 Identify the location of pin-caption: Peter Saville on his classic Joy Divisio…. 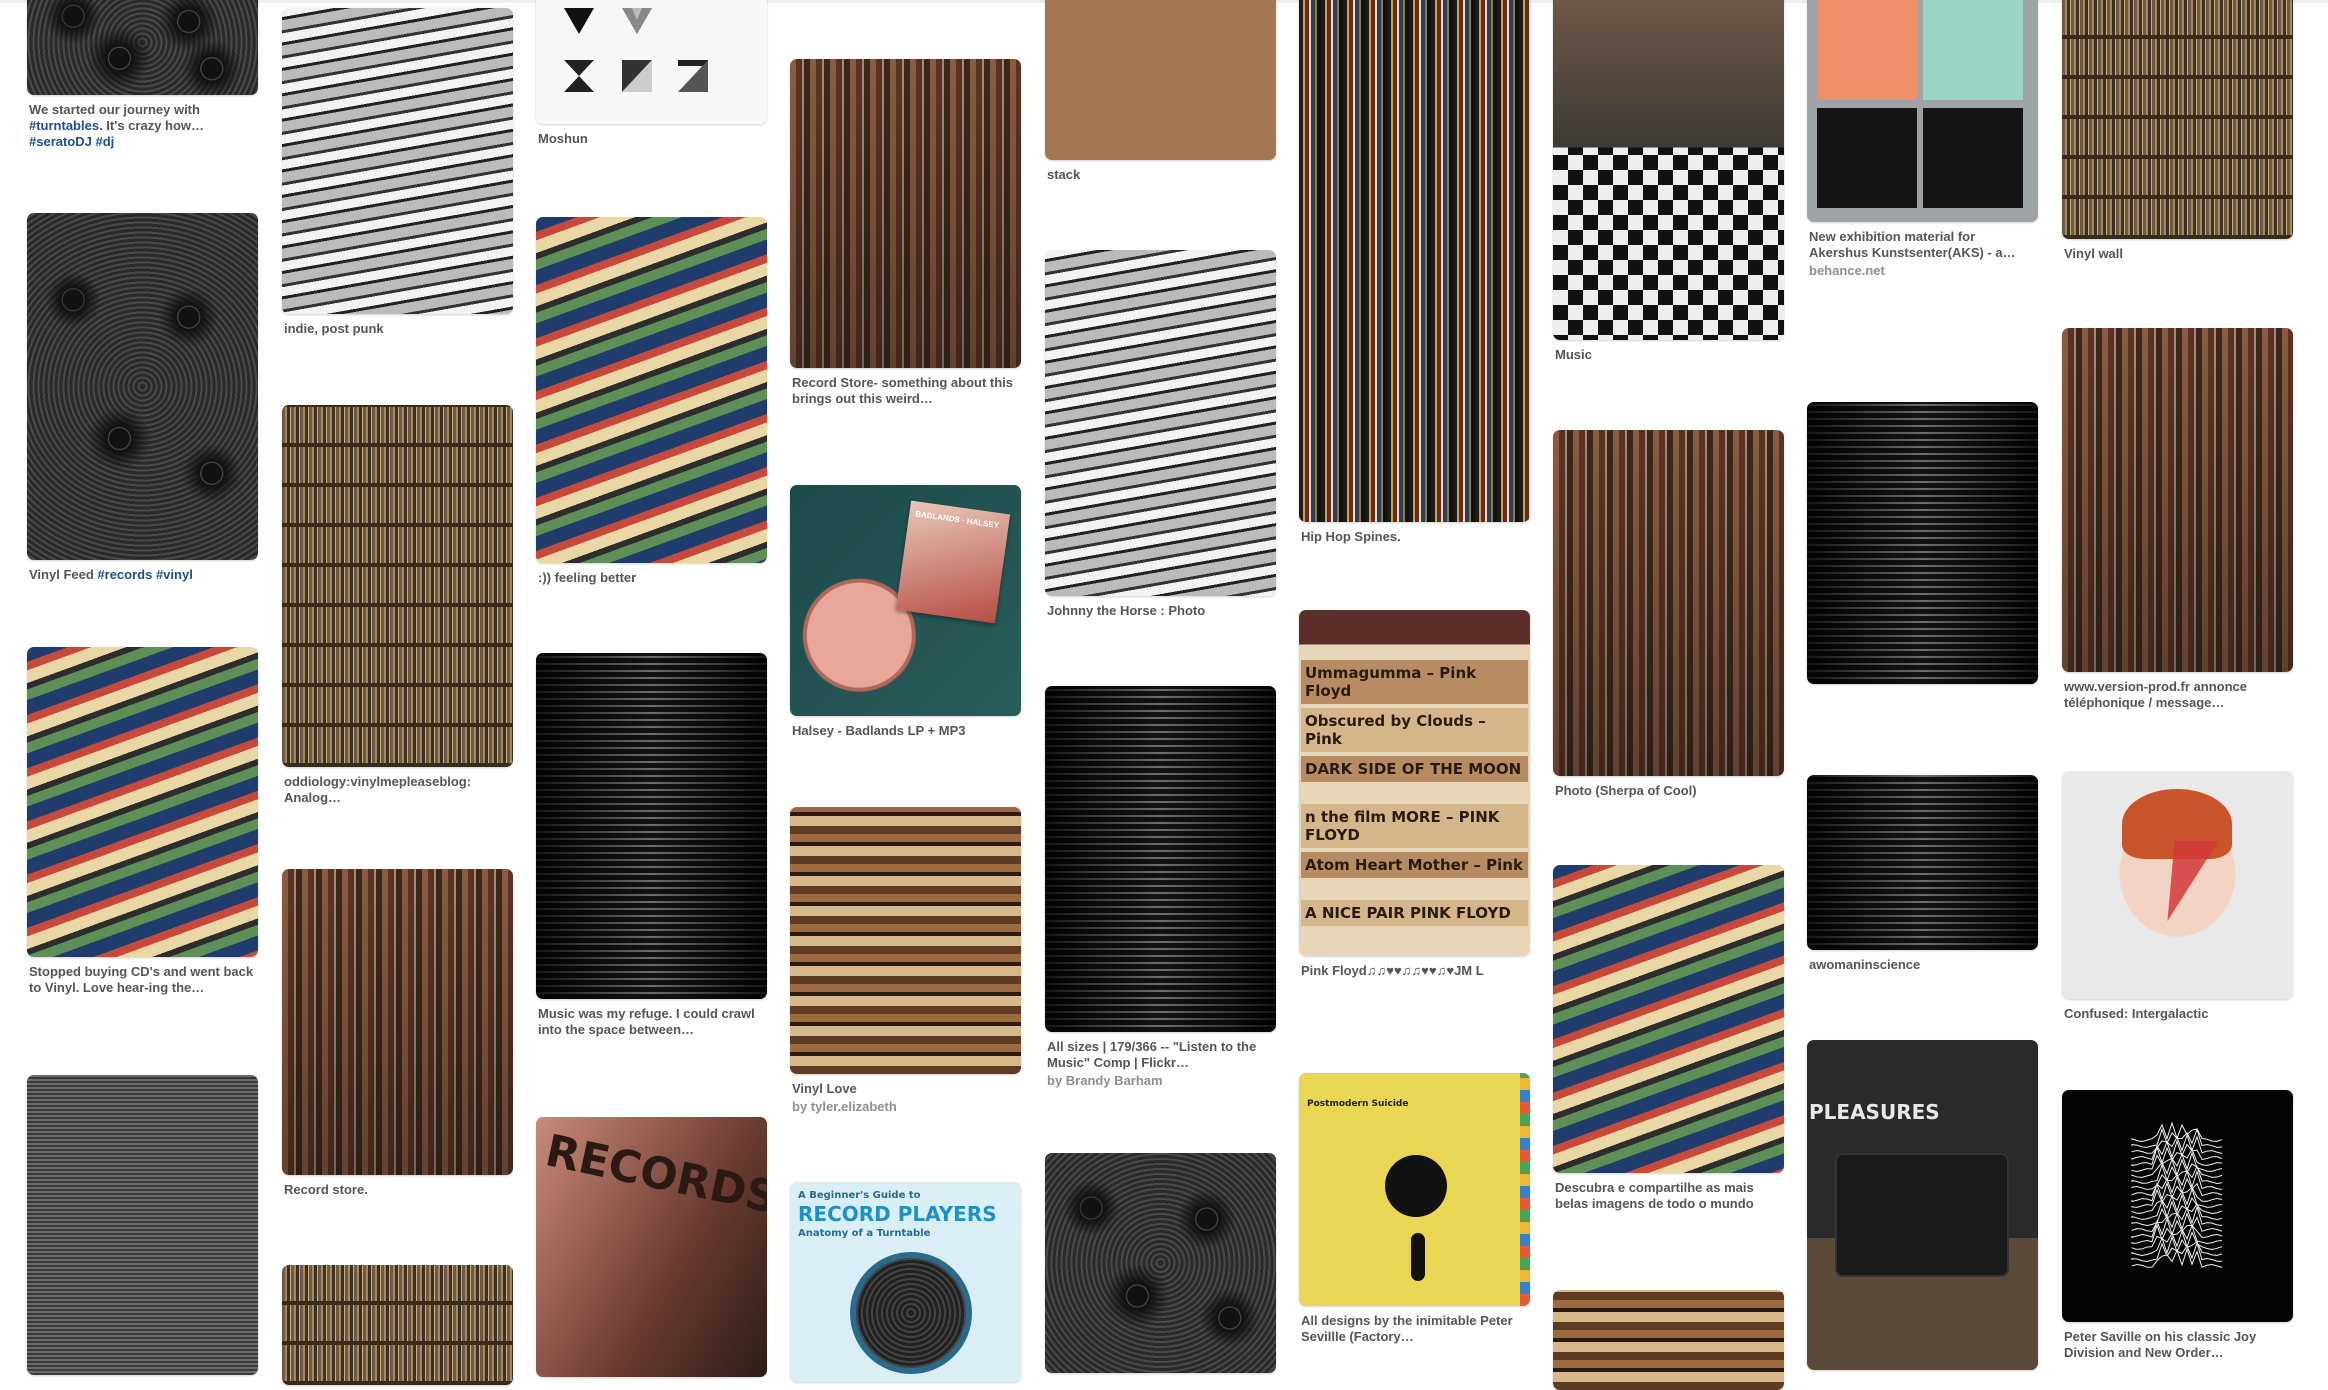
(2177, 1341).